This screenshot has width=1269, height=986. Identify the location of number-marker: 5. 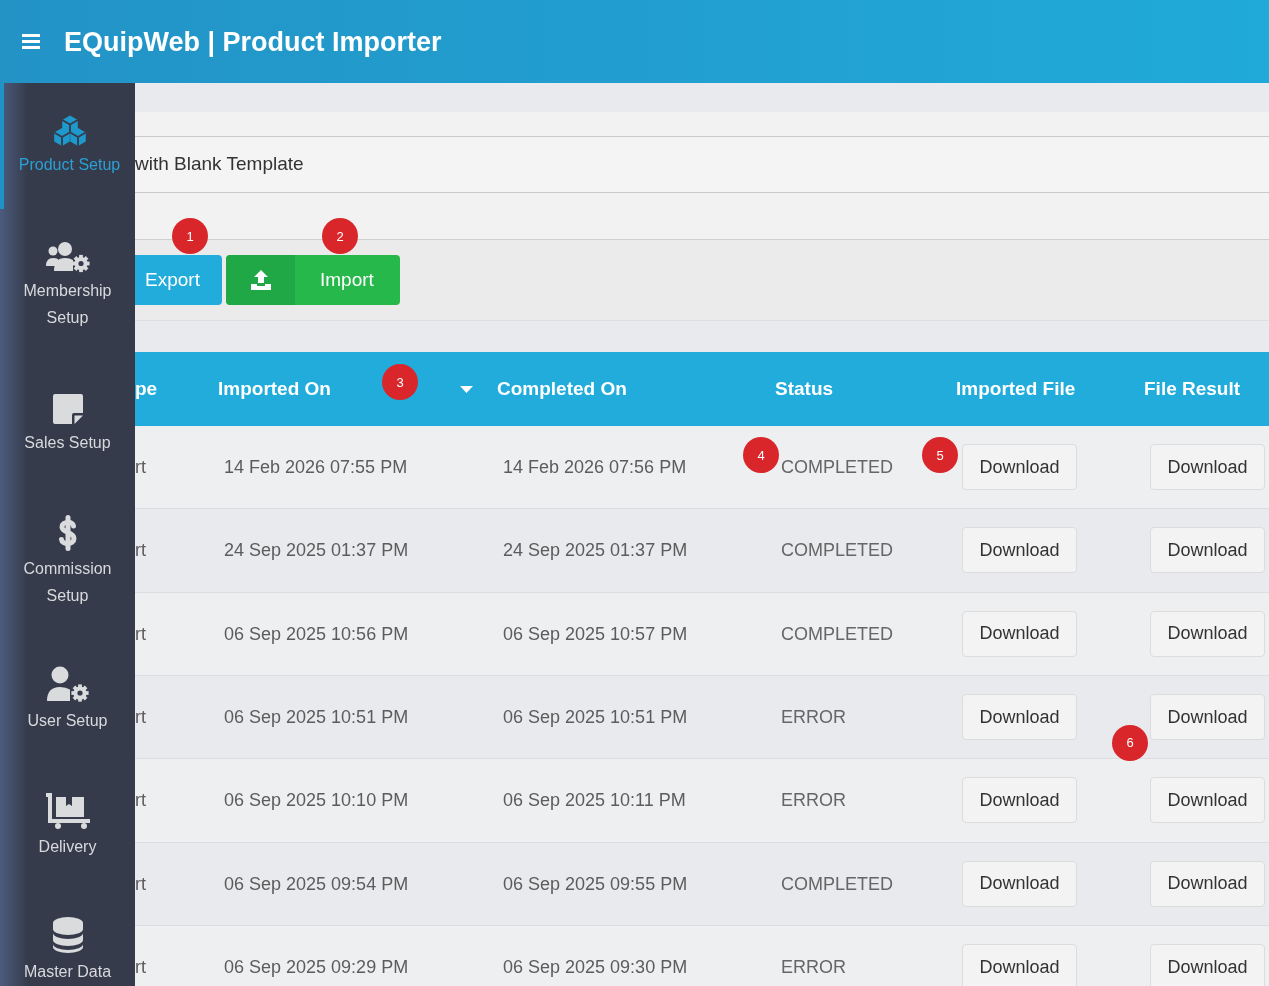
(940, 455).